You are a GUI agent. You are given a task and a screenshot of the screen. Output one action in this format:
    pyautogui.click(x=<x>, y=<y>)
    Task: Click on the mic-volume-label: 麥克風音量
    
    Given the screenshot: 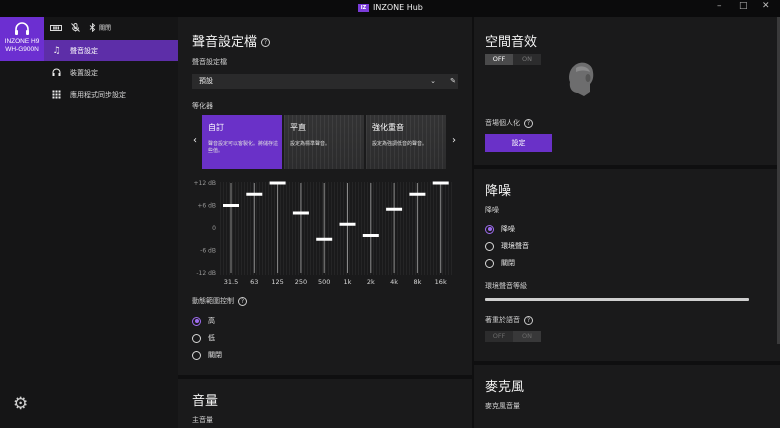 What is the action you would take?
    pyautogui.click(x=502, y=406)
    